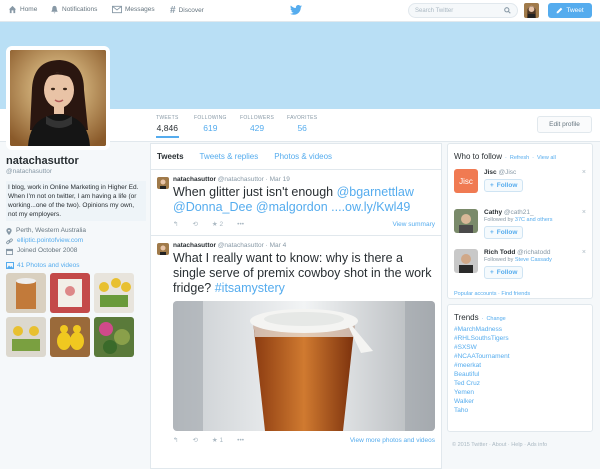 This screenshot has width=600, height=469. I want to click on popular-accounts-link: Popular accounts · Find friends, so click(520, 294).